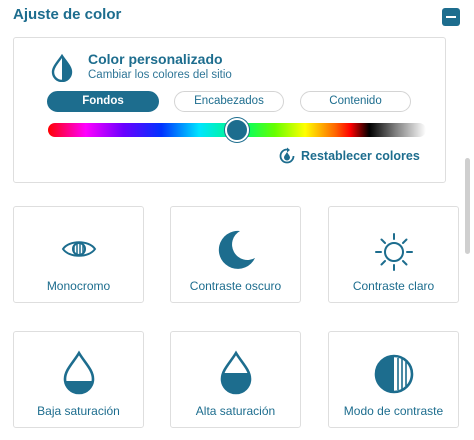  Describe the element at coordinates (236, 249) in the screenshot. I see `moon-icon` at that location.